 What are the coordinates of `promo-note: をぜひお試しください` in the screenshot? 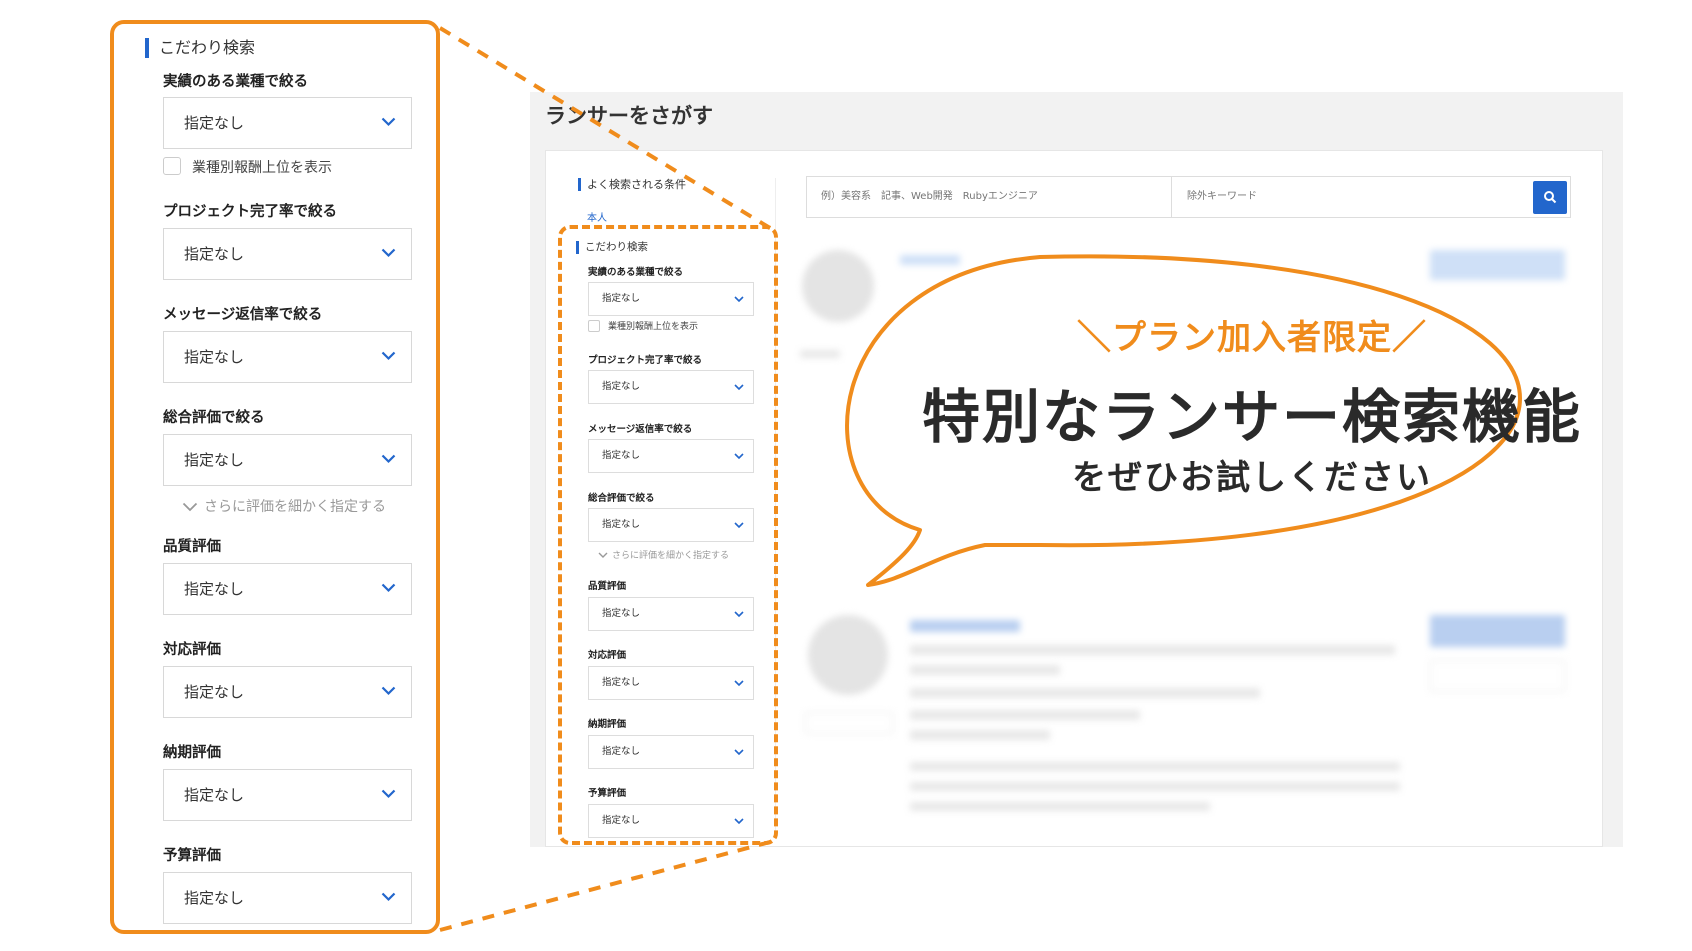 It's located at (1252, 478).